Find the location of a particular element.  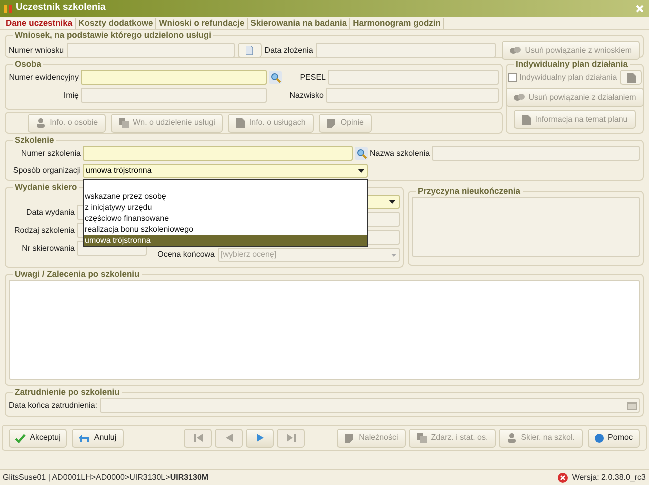

window-title: Uczestnik szkolenia is located at coordinates (61, 8).